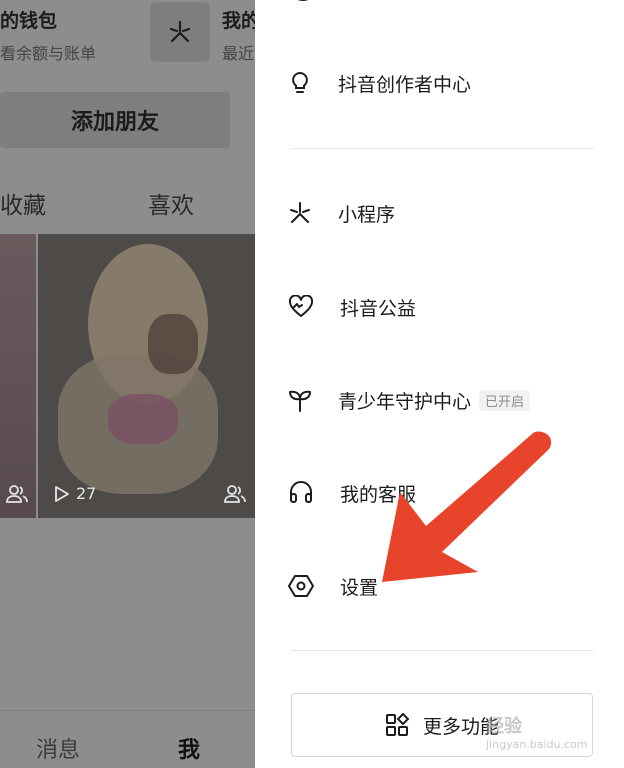 The image size is (624, 768). What do you see at coordinates (29, 21) in the screenshot?
I see `wallet-title: 的钱包` at bounding box center [29, 21].